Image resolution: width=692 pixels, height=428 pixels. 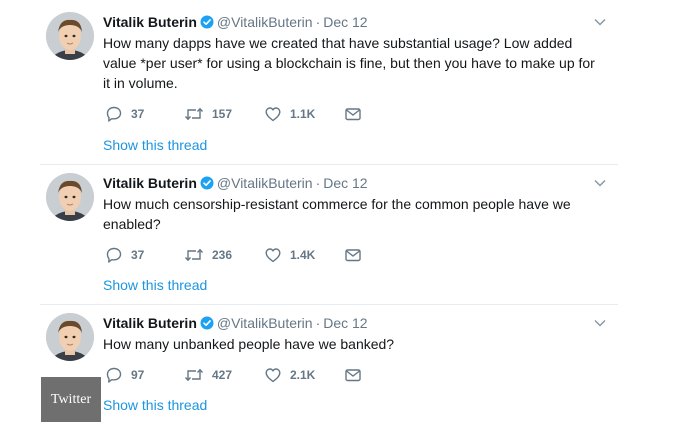 What do you see at coordinates (303, 255) in the screenshot?
I see `like-count: 1.4K` at bounding box center [303, 255].